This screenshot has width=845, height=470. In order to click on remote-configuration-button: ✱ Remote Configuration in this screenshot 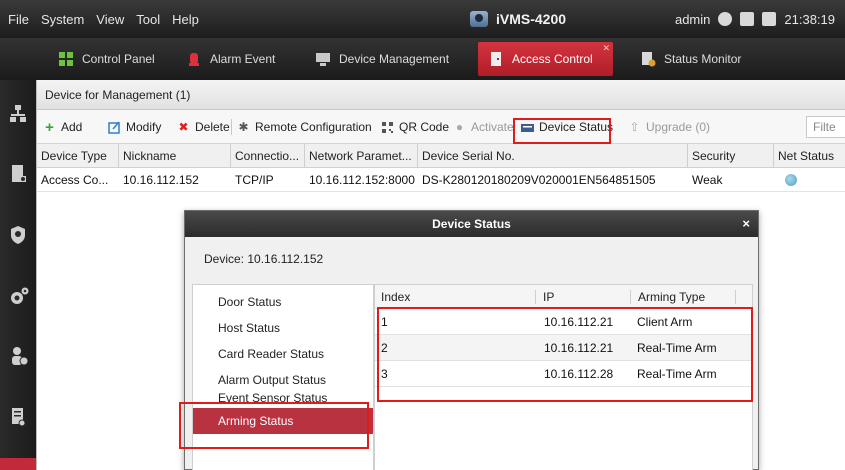, I will do `click(304, 127)`.